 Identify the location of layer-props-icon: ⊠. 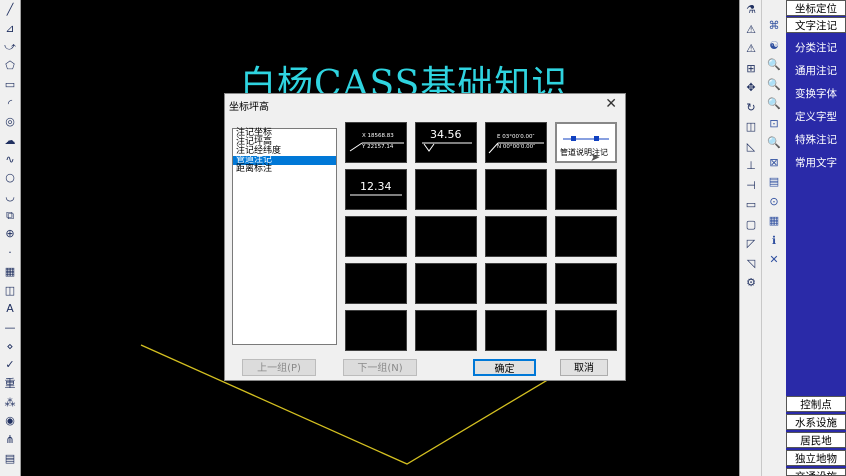
(774, 163).